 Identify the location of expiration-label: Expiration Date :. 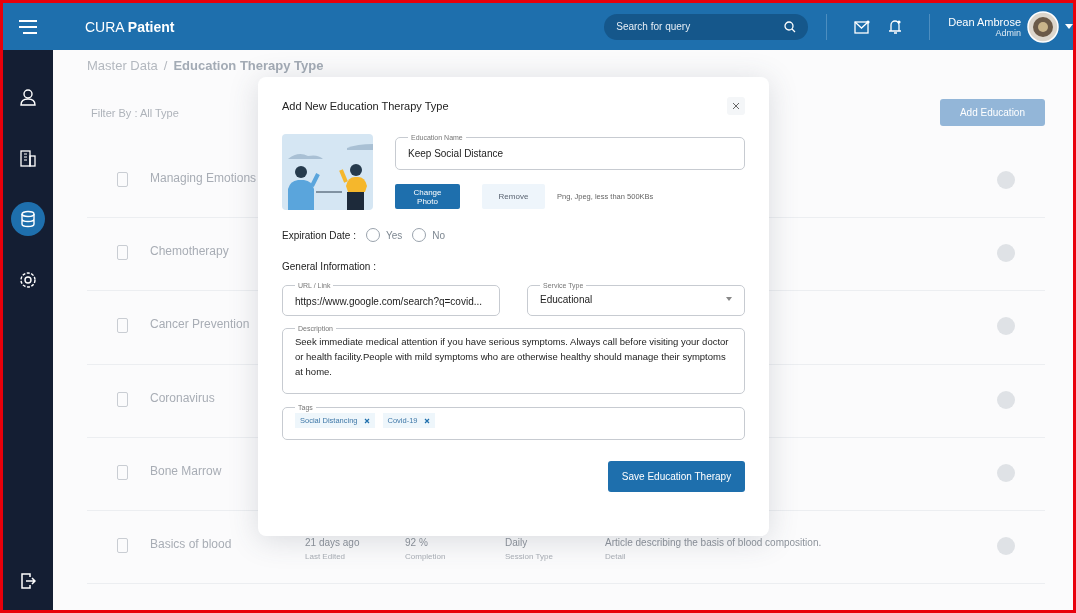
(319, 235).